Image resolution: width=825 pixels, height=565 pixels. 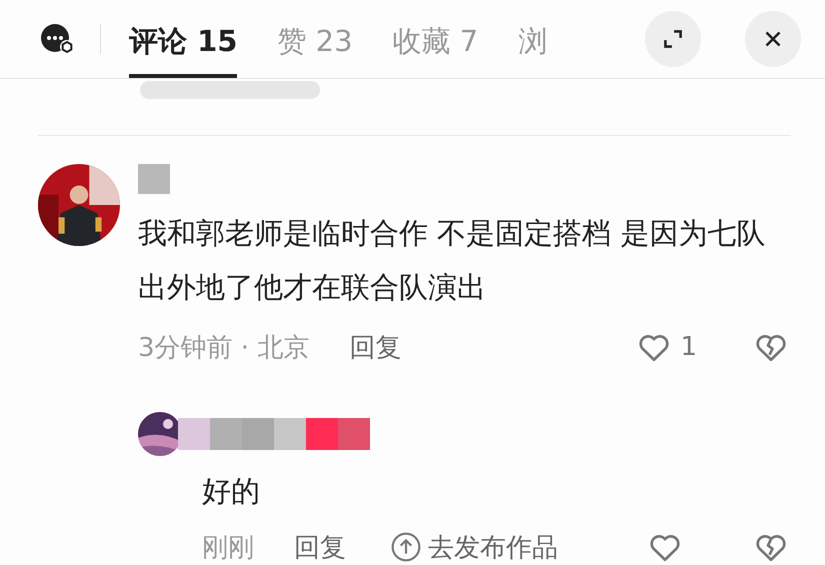 What do you see at coordinates (474, 547) in the screenshot?
I see `publish-link: 去发布作品` at bounding box center [474, 547].